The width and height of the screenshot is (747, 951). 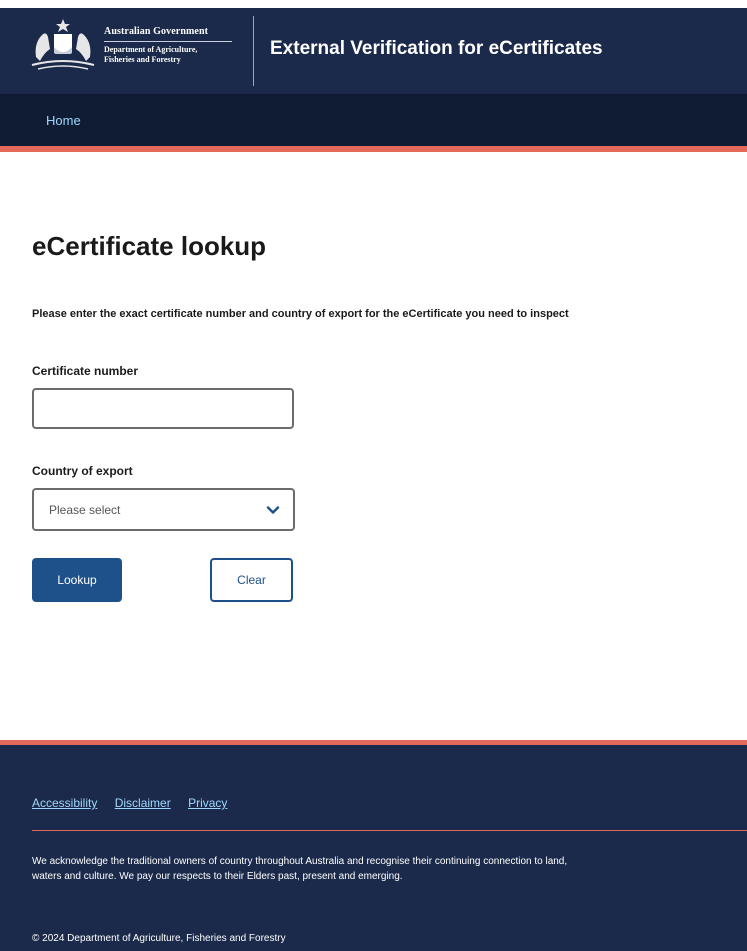 I want to click on government-name: Australian Government, so click(x=156, y=31).